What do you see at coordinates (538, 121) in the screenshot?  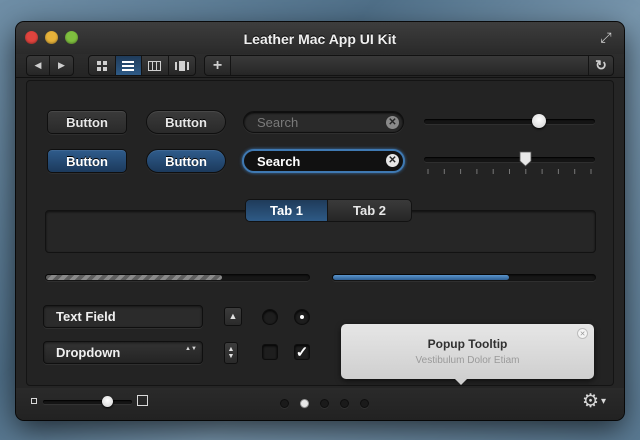 I see `slider-knob` at bounding box center [538, 121].